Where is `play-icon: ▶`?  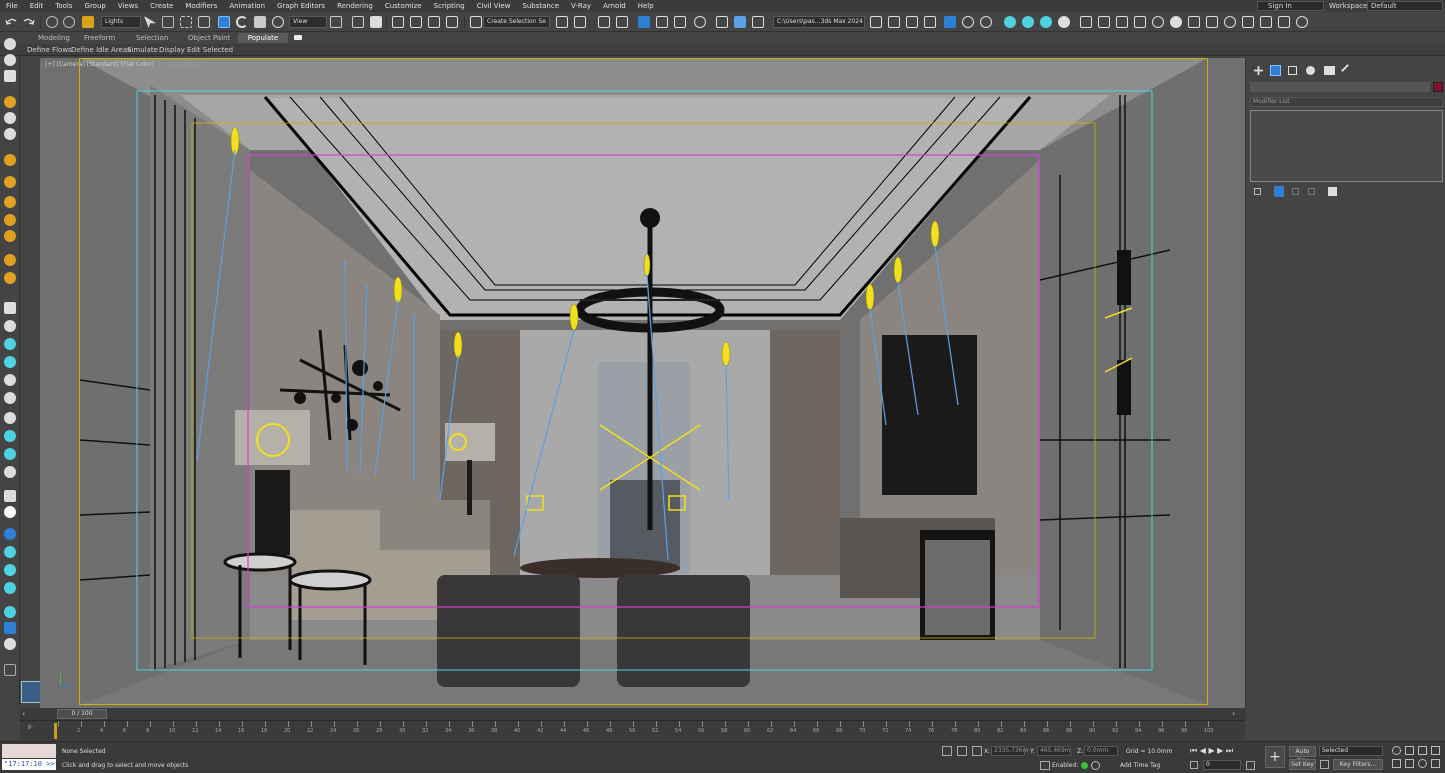
play-icon: ▶ is located at coordinates (1211, 750).